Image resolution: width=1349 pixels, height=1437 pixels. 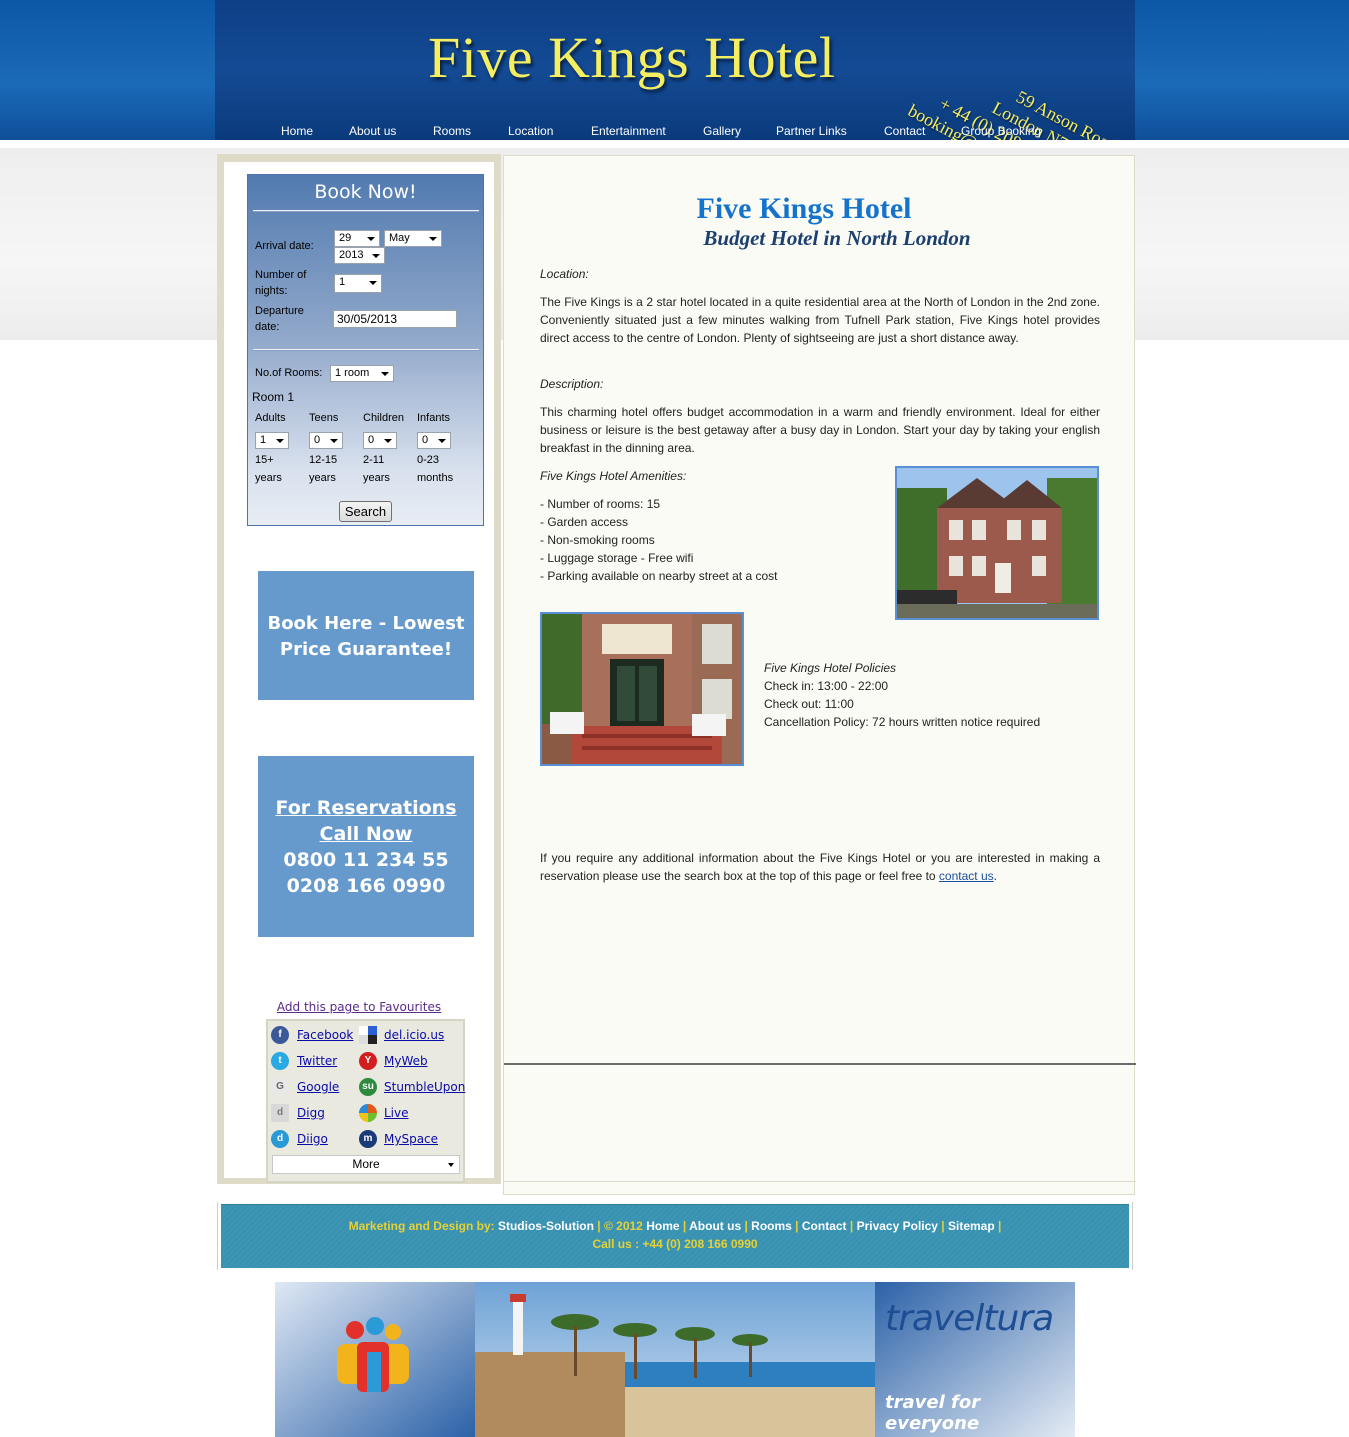 What do you see at coordinates (279, 311) in the screenshot?
I see `departure-label-line1: Departure` at bounding box center [279, 311].